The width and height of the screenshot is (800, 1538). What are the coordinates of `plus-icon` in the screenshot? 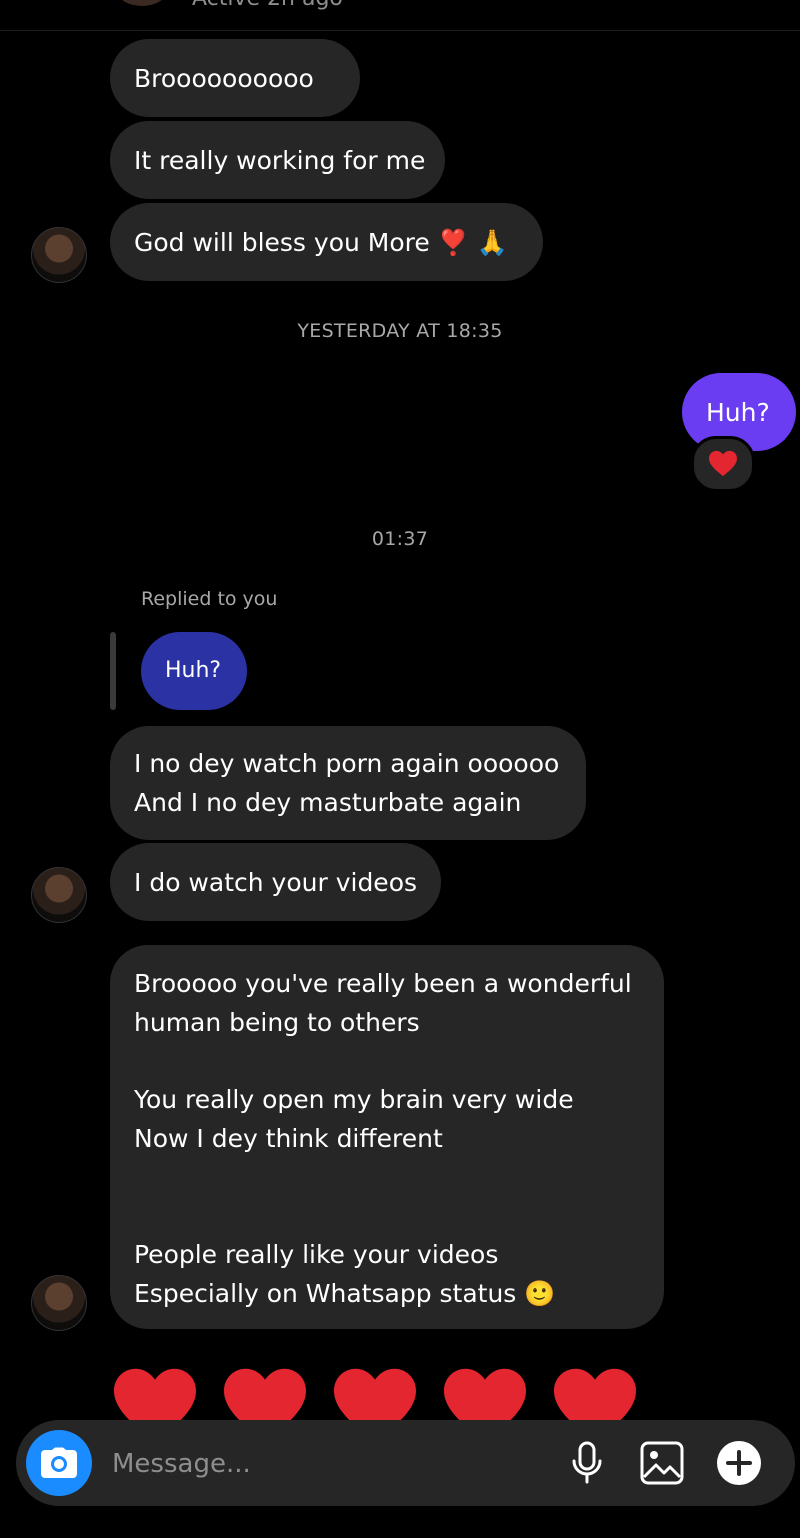 It's located at (739, 1463).